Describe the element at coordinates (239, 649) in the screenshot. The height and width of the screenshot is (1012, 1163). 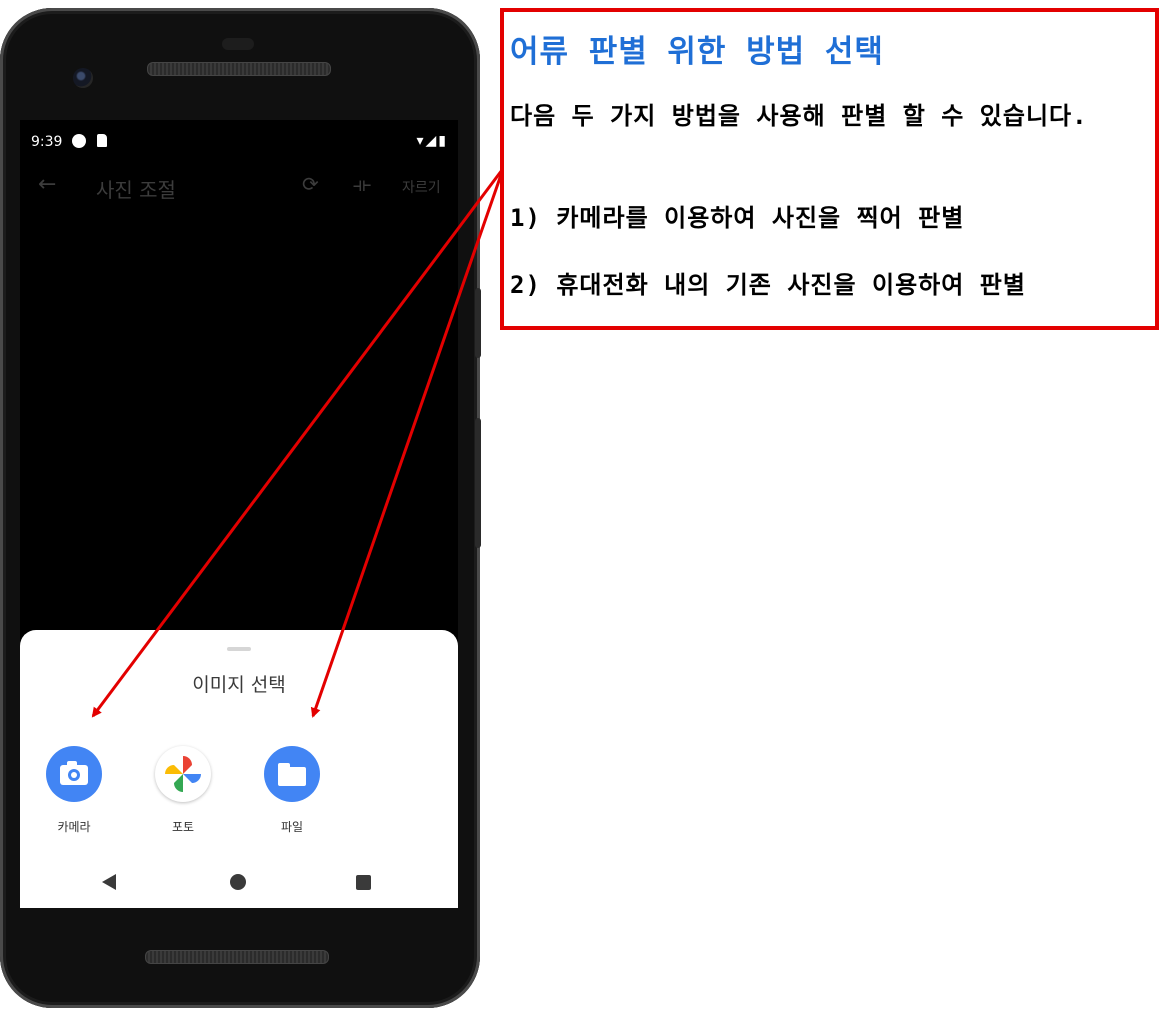
I see `sheet-drag-handle` at that location.